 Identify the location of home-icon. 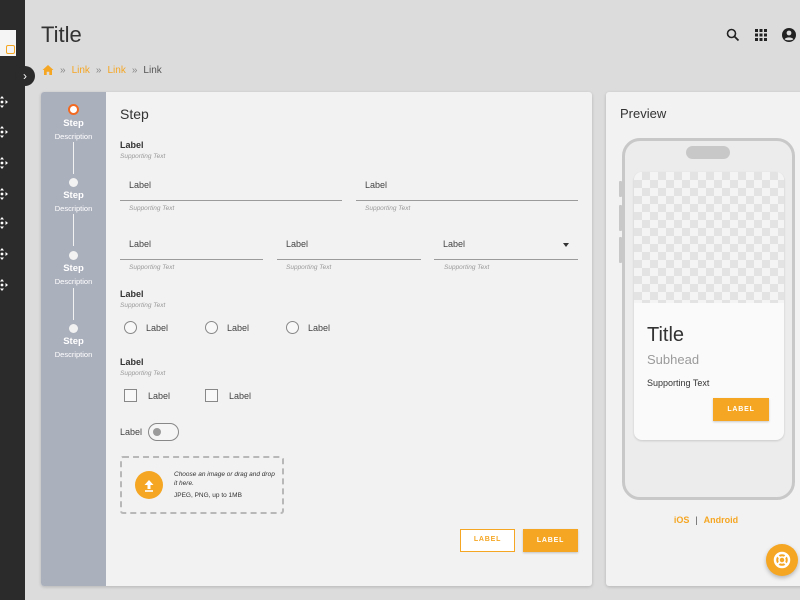
(48, 70).